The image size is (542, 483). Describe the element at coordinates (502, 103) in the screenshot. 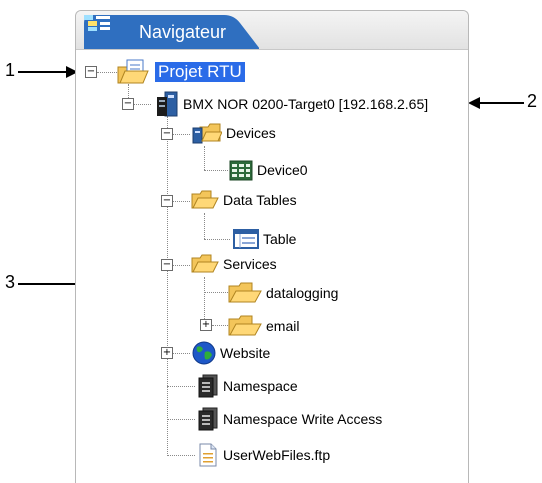

I see `callout-2-line` at that location.